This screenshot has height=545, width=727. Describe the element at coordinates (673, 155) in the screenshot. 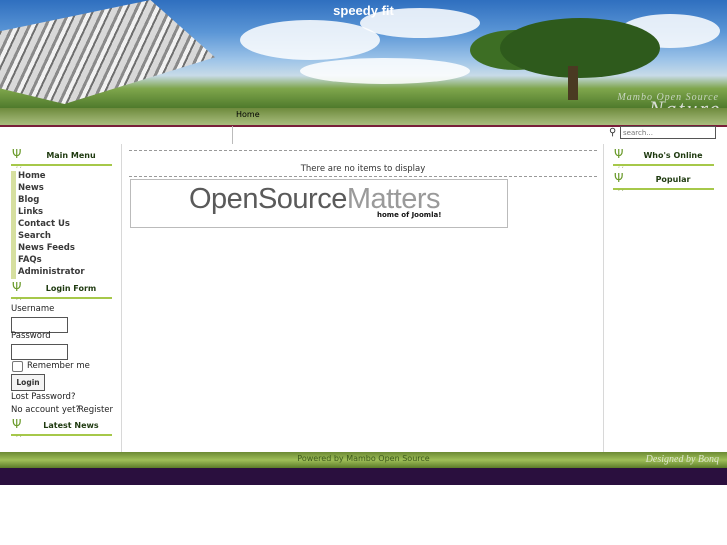

I see `whos-online-title: Who's Online` at that location.